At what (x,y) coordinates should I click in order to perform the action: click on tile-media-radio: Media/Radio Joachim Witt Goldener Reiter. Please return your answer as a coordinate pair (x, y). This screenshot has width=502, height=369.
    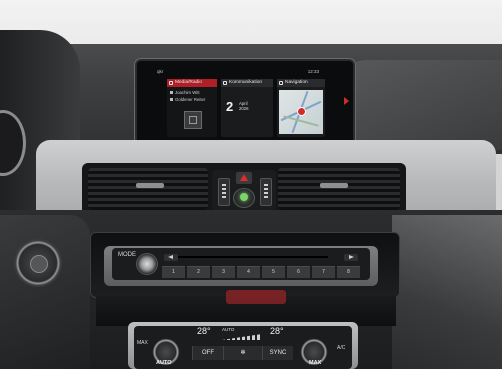
    Looking at the image, I should click on (192, 108).